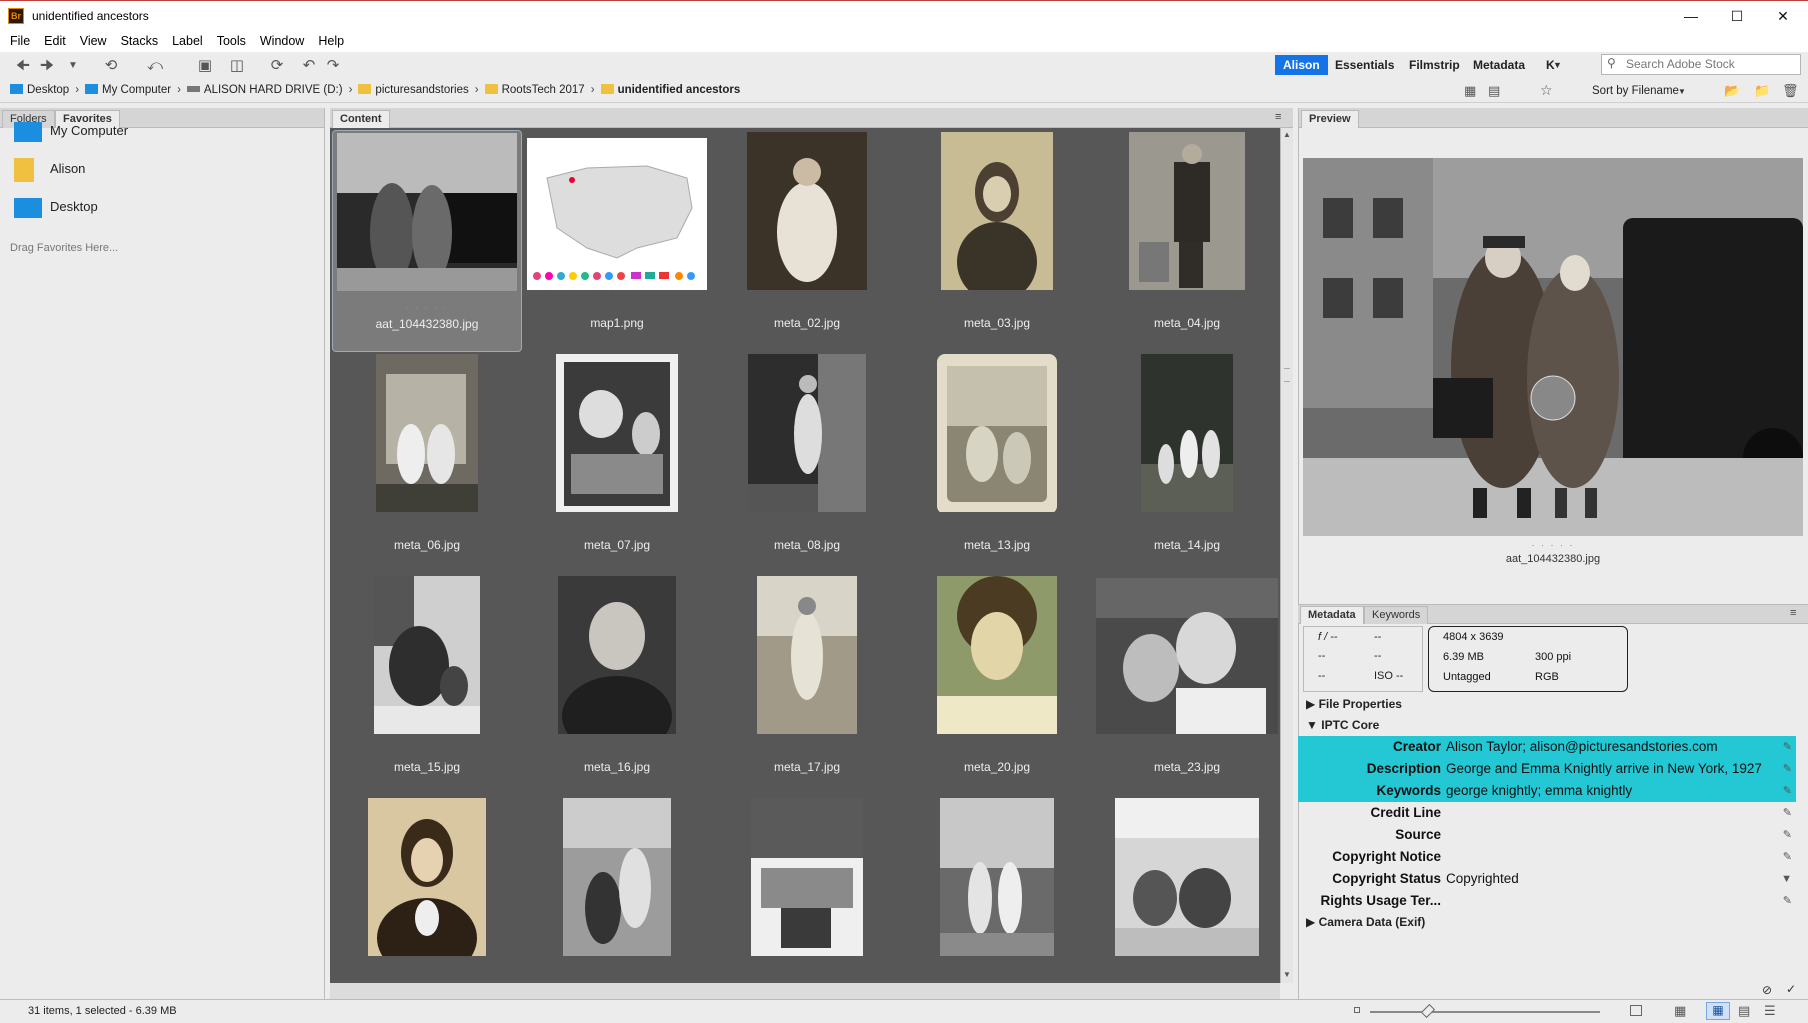  I want to click on rotate-left-icon: ↶, so click(309, 66).